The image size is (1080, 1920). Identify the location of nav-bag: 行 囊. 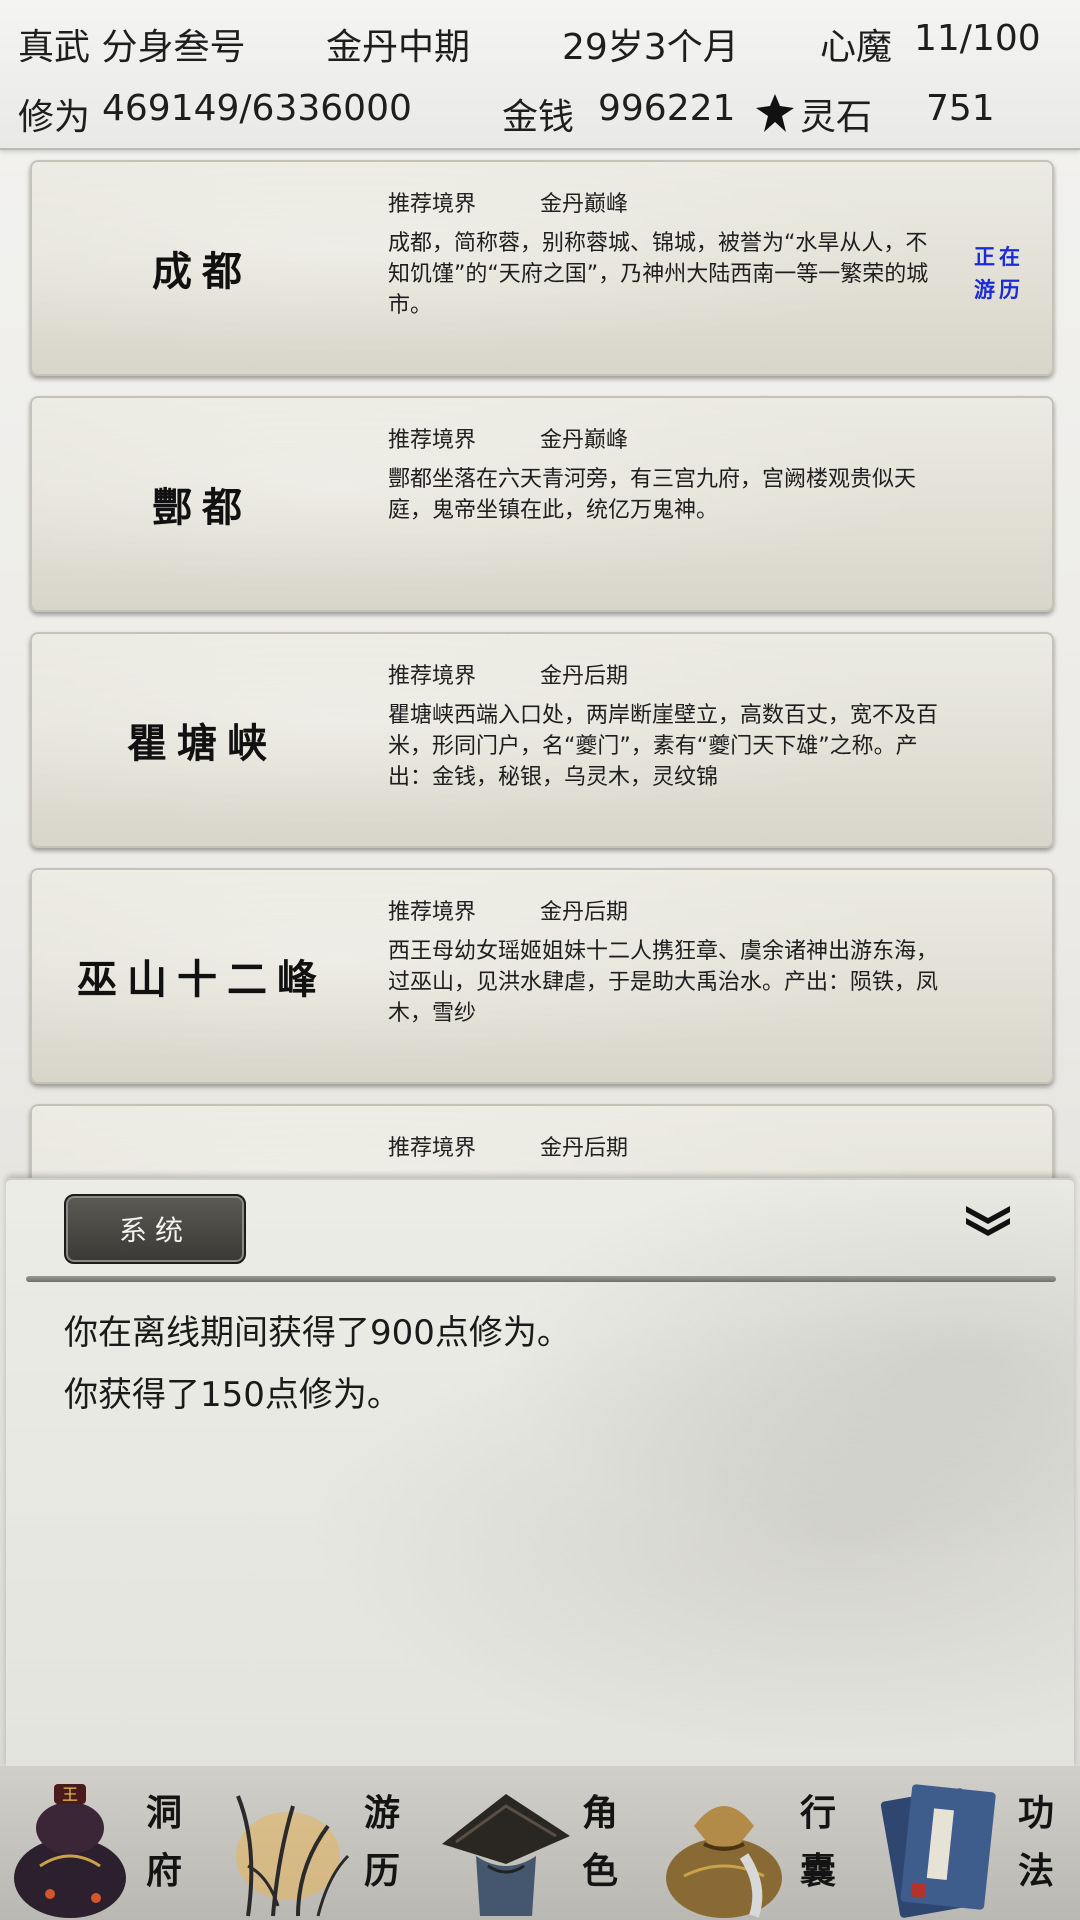
(764, 1843).